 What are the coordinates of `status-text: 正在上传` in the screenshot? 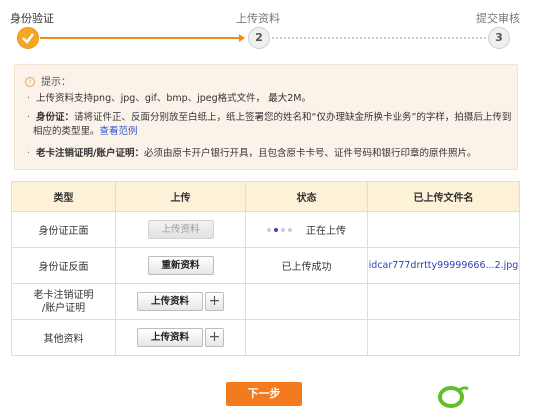 It's located at (326, 231).